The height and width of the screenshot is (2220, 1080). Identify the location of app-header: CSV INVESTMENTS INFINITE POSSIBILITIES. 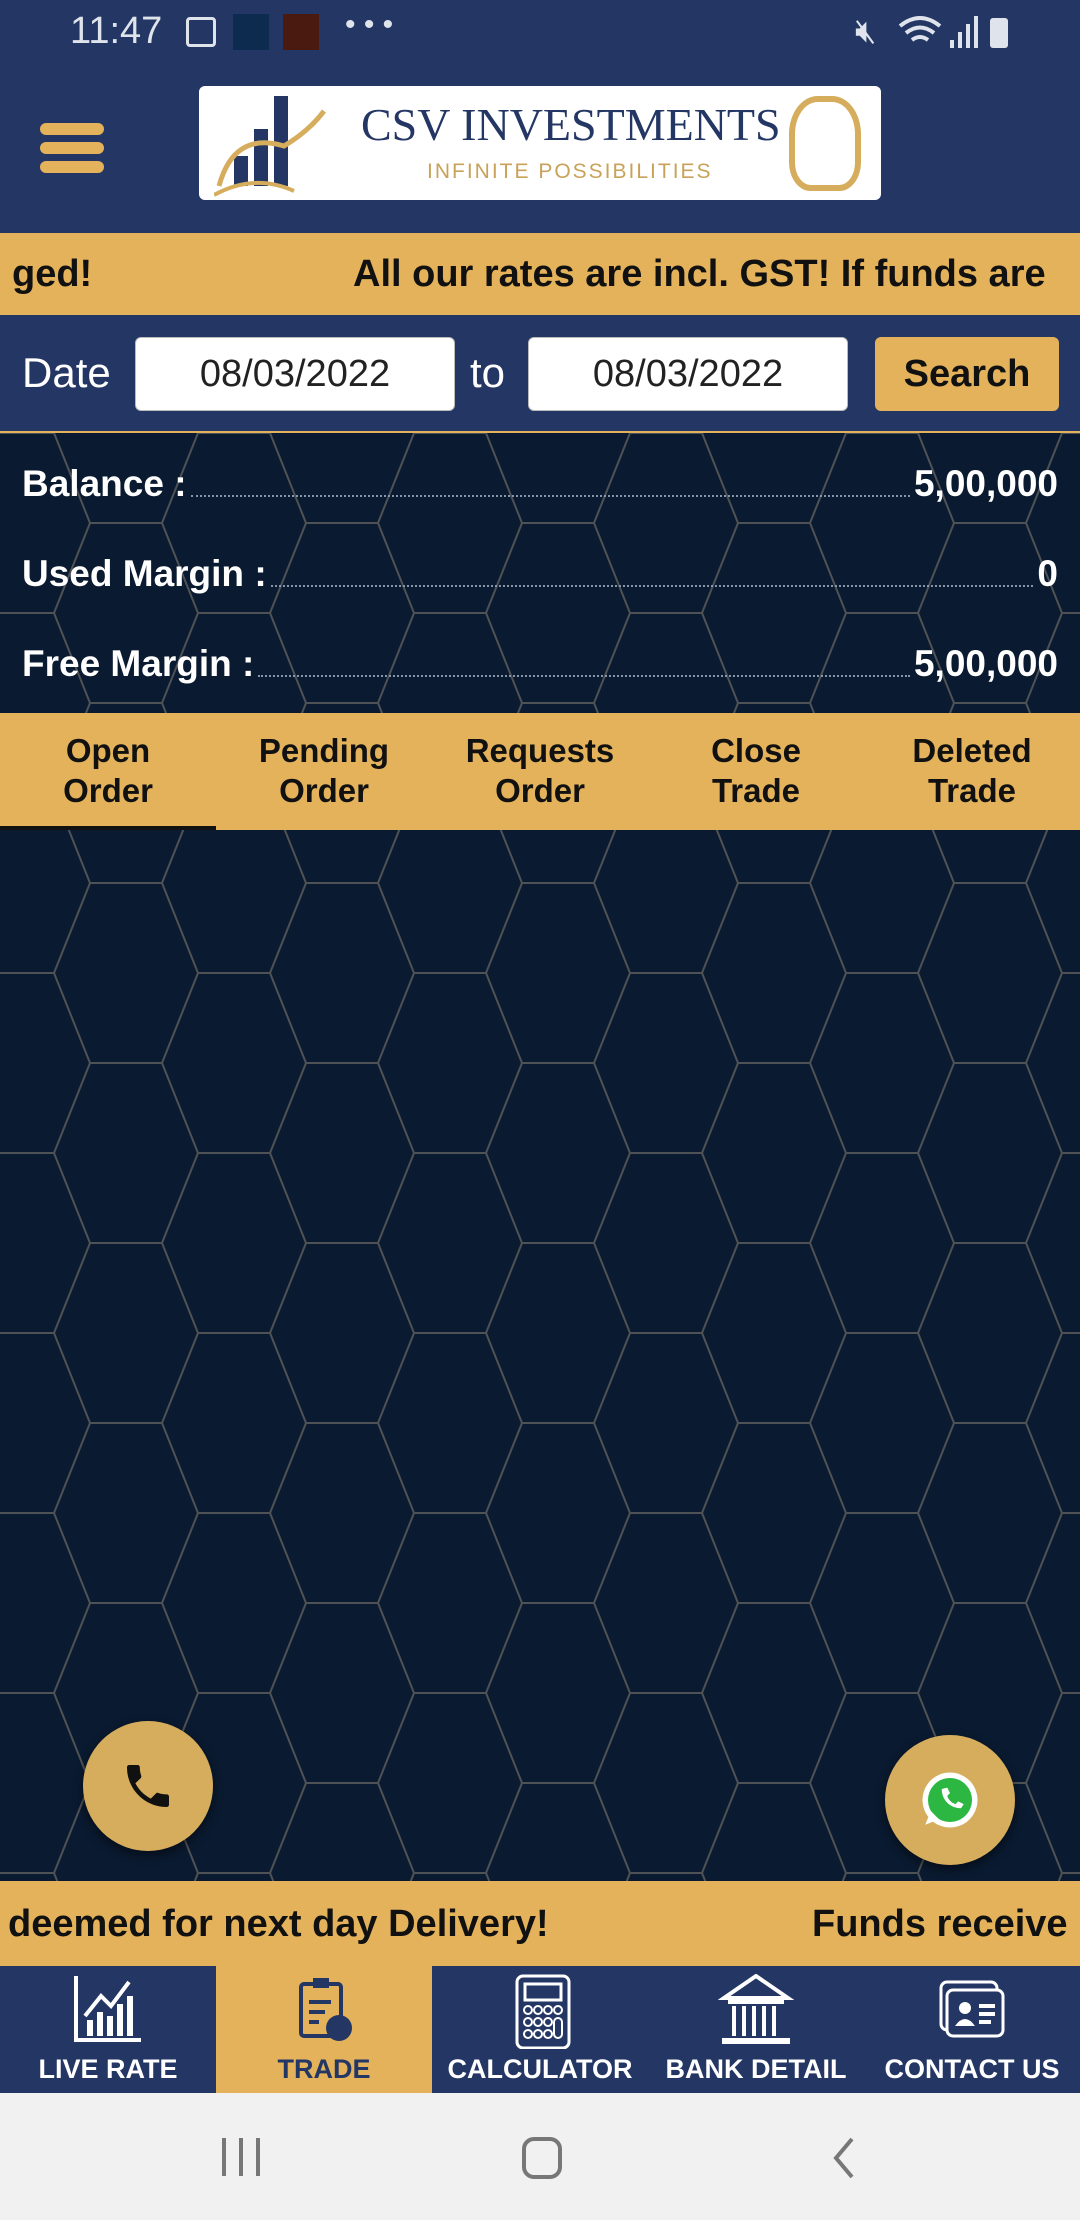
(540, 150).